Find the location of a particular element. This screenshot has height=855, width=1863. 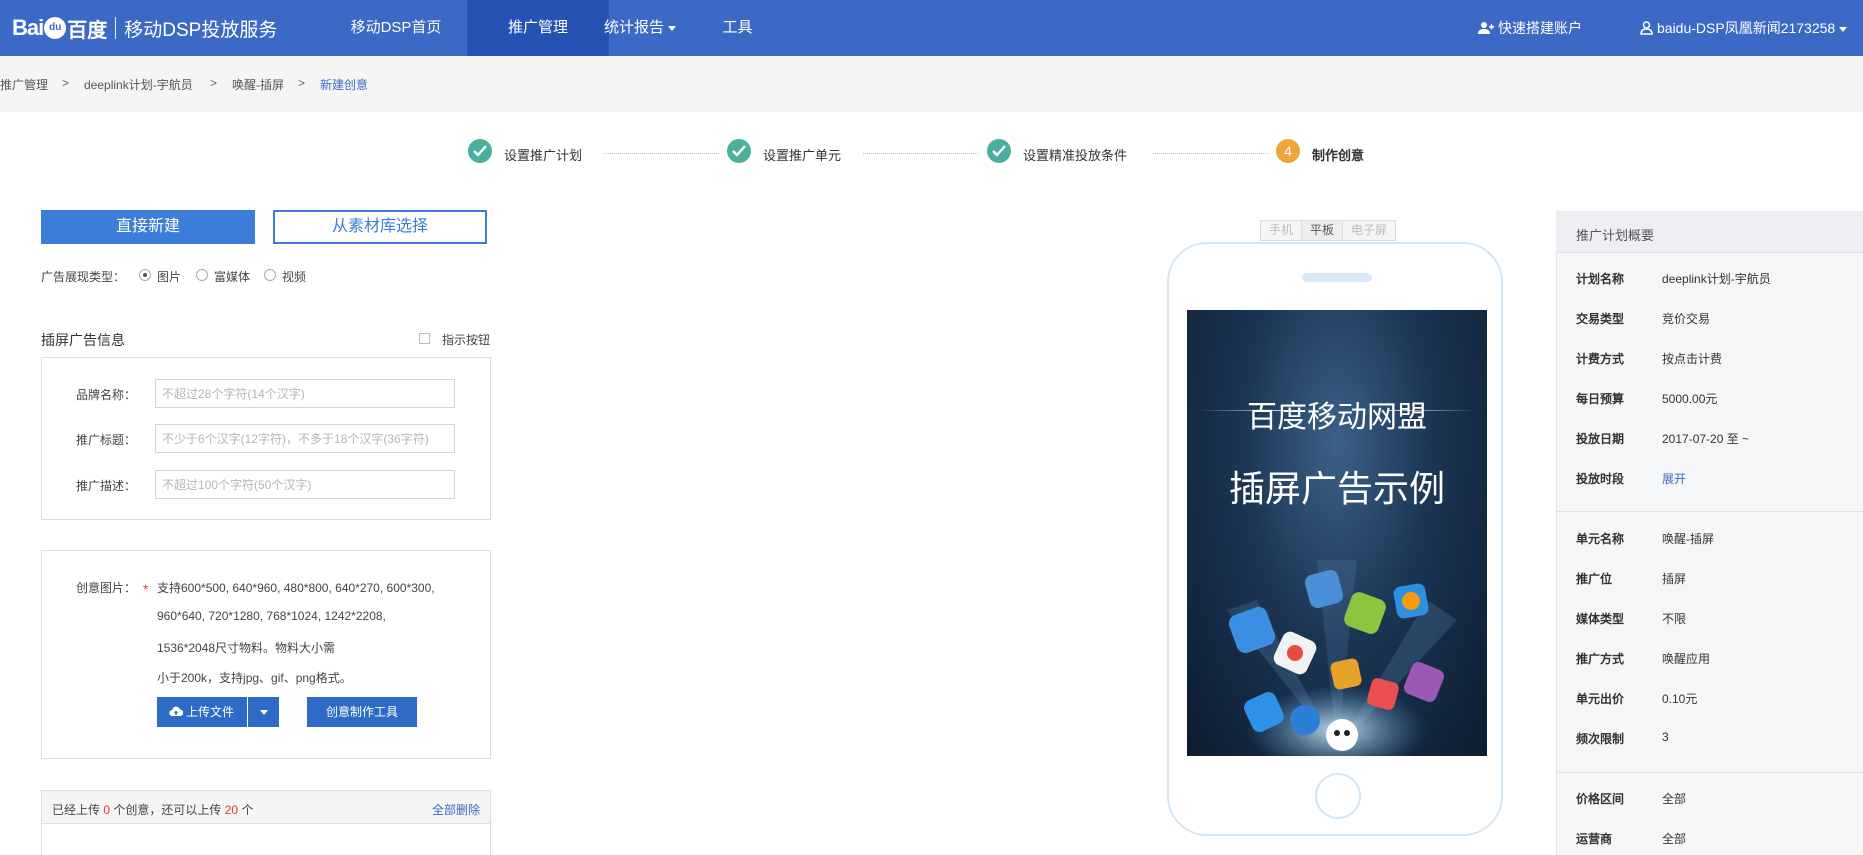

expand-schedule-link: 展开 is located at coordinates (1674, 478).